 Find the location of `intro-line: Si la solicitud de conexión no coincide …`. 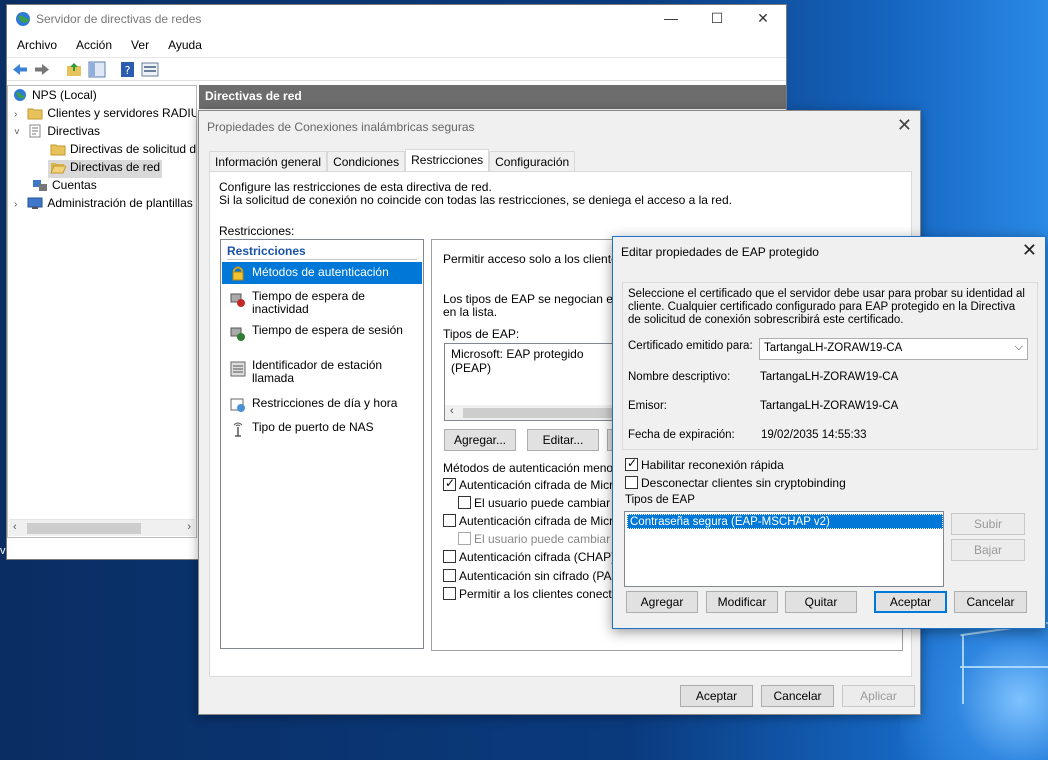

intro-line: Si la solicitud de conexión no coincide … is located at coordinates (475, 200).